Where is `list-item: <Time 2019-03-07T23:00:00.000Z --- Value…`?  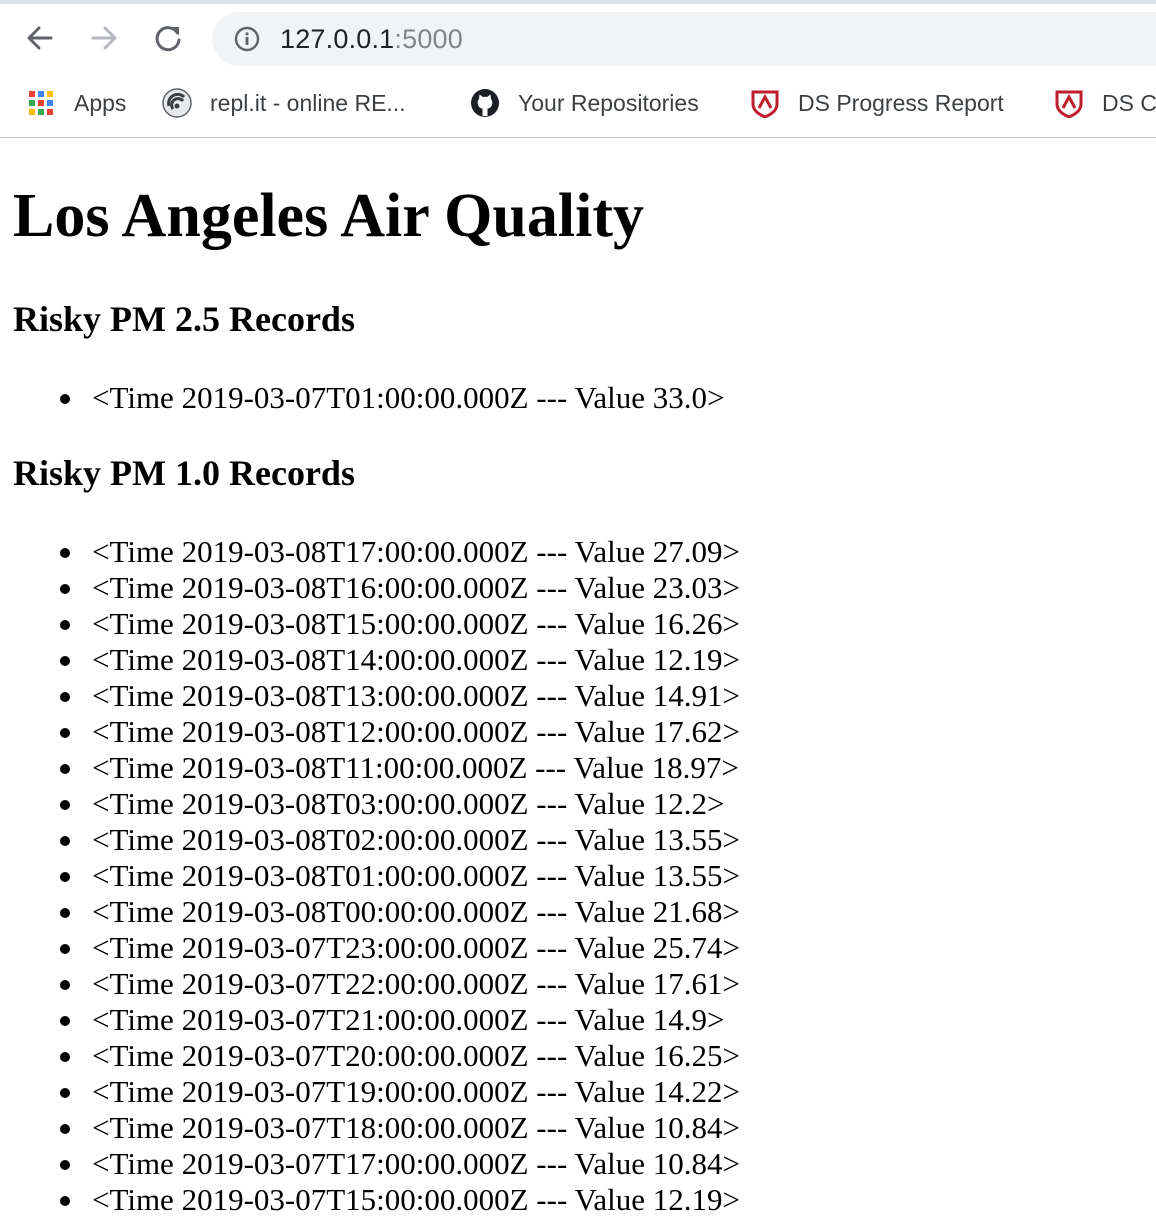 list-item: <Time 2019-03-07T23:00:00.000Z --- Value… is located at coordinates (370, 948).